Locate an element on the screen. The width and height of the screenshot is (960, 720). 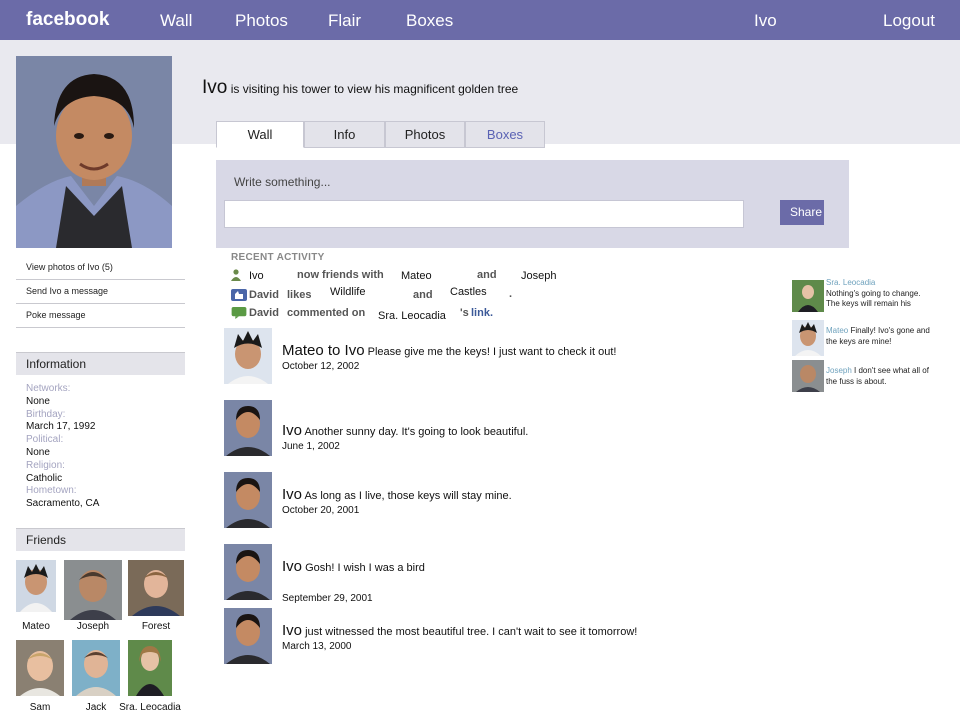
wall-post-input is located at coordinates (484, 214).